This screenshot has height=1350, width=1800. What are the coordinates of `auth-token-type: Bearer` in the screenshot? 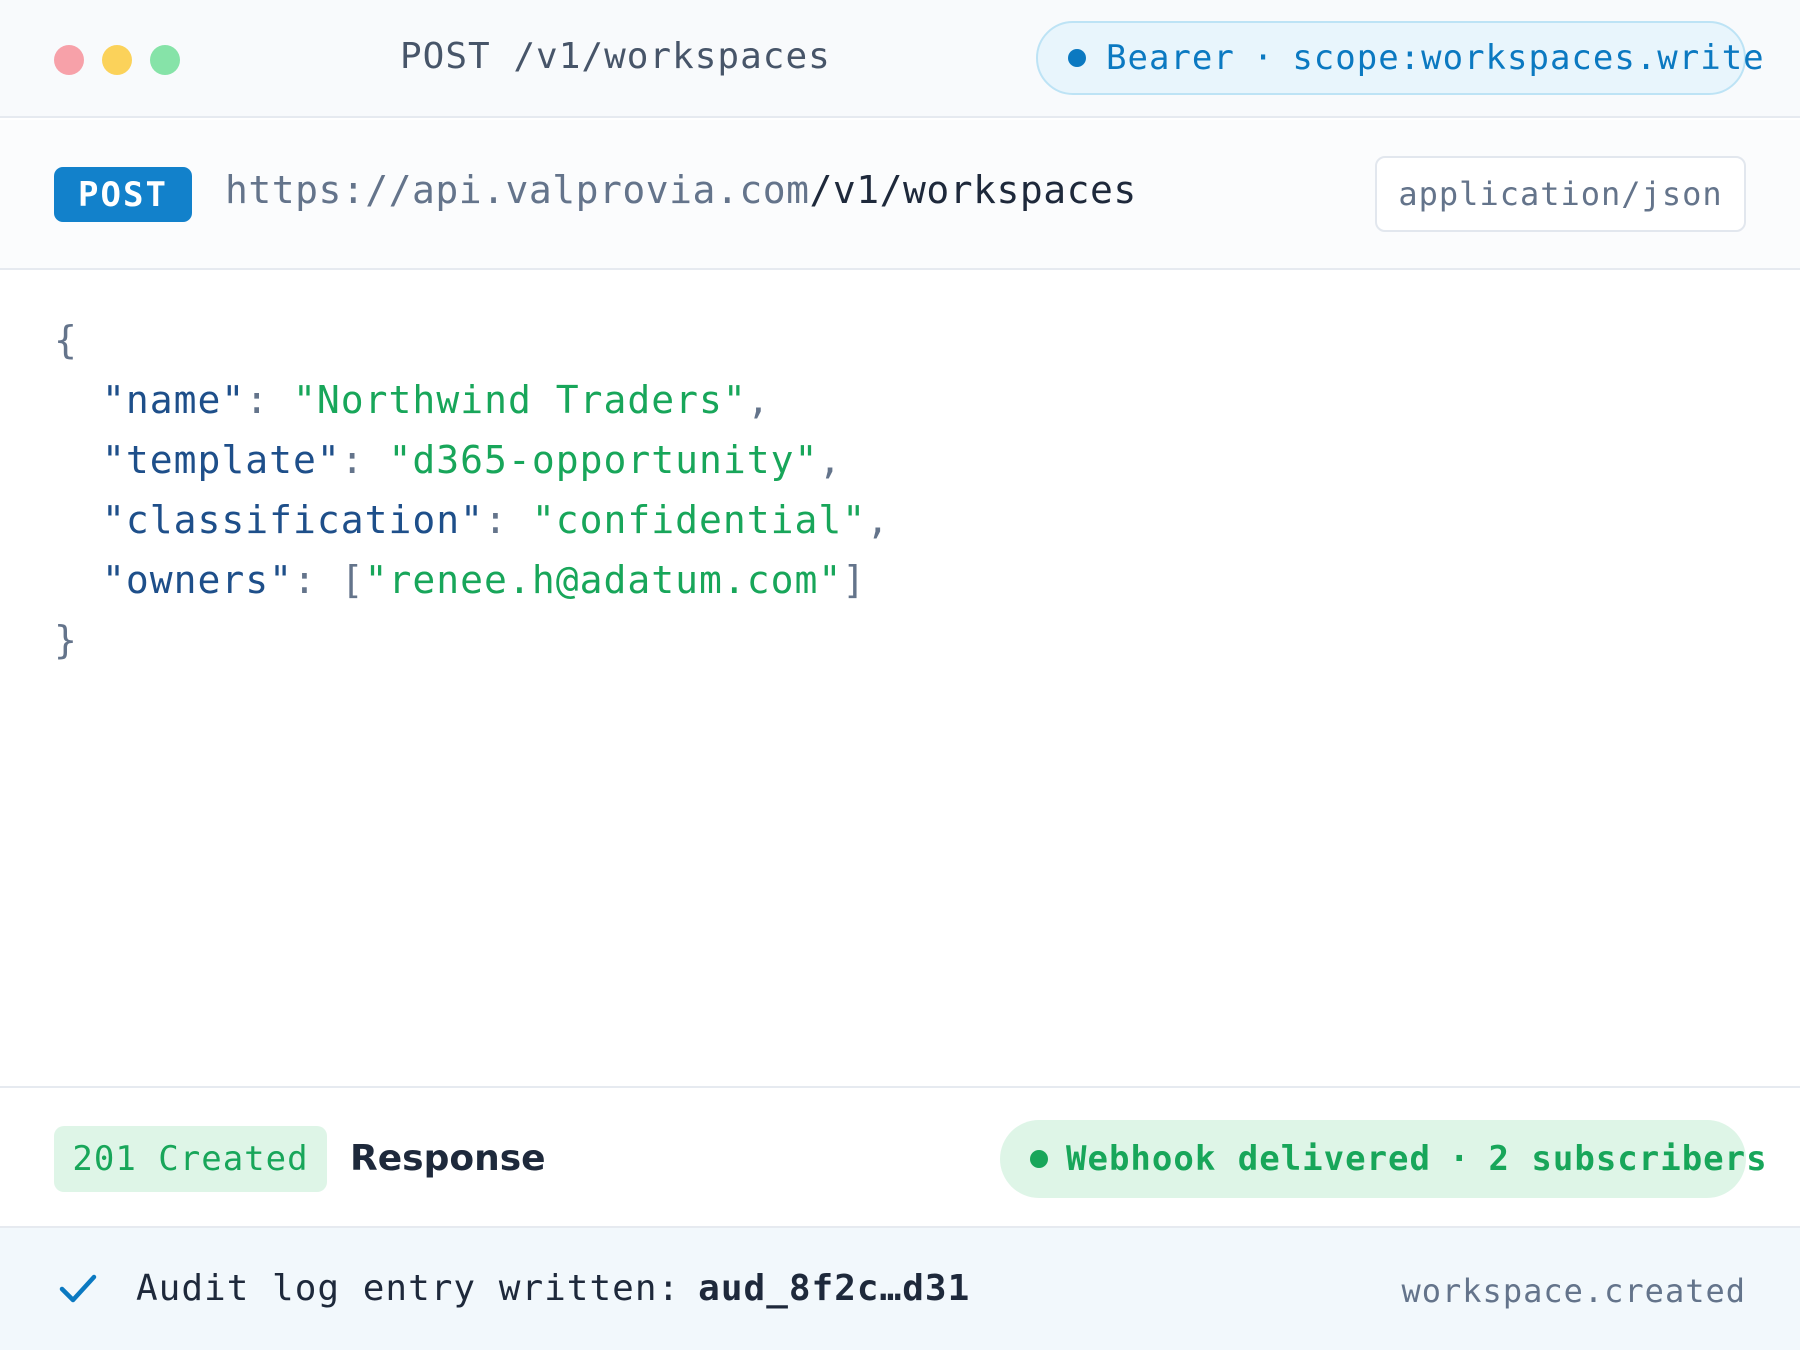 It's located at (1170, 58).